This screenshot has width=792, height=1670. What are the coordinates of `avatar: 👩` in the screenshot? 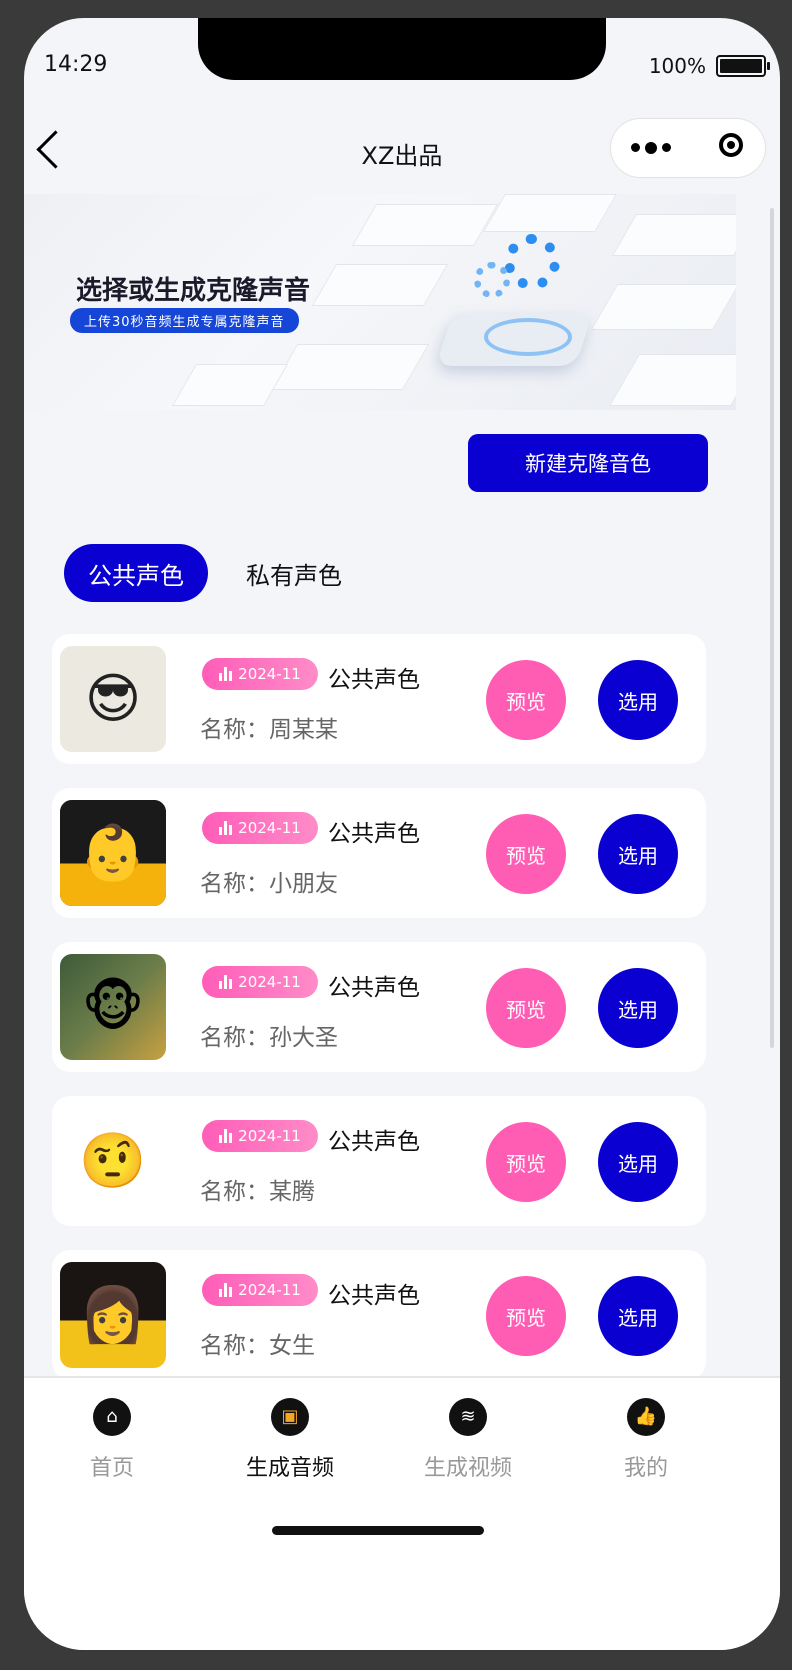 It's located at (113, 1315).